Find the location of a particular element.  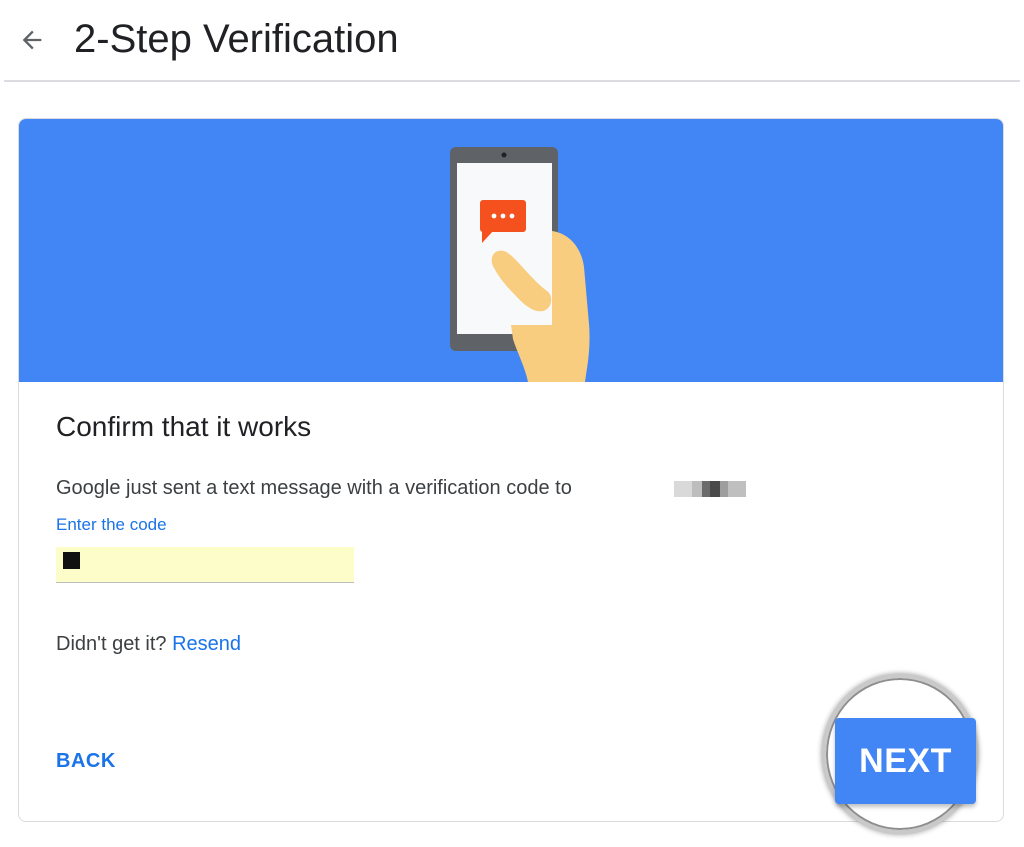

phone-sms-illustration is located at coordinates (520, 264).